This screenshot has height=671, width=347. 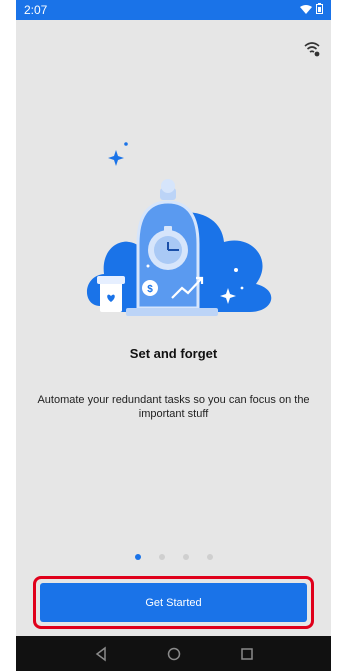 I want to click on recents-icon, so click(x=247, y=654).